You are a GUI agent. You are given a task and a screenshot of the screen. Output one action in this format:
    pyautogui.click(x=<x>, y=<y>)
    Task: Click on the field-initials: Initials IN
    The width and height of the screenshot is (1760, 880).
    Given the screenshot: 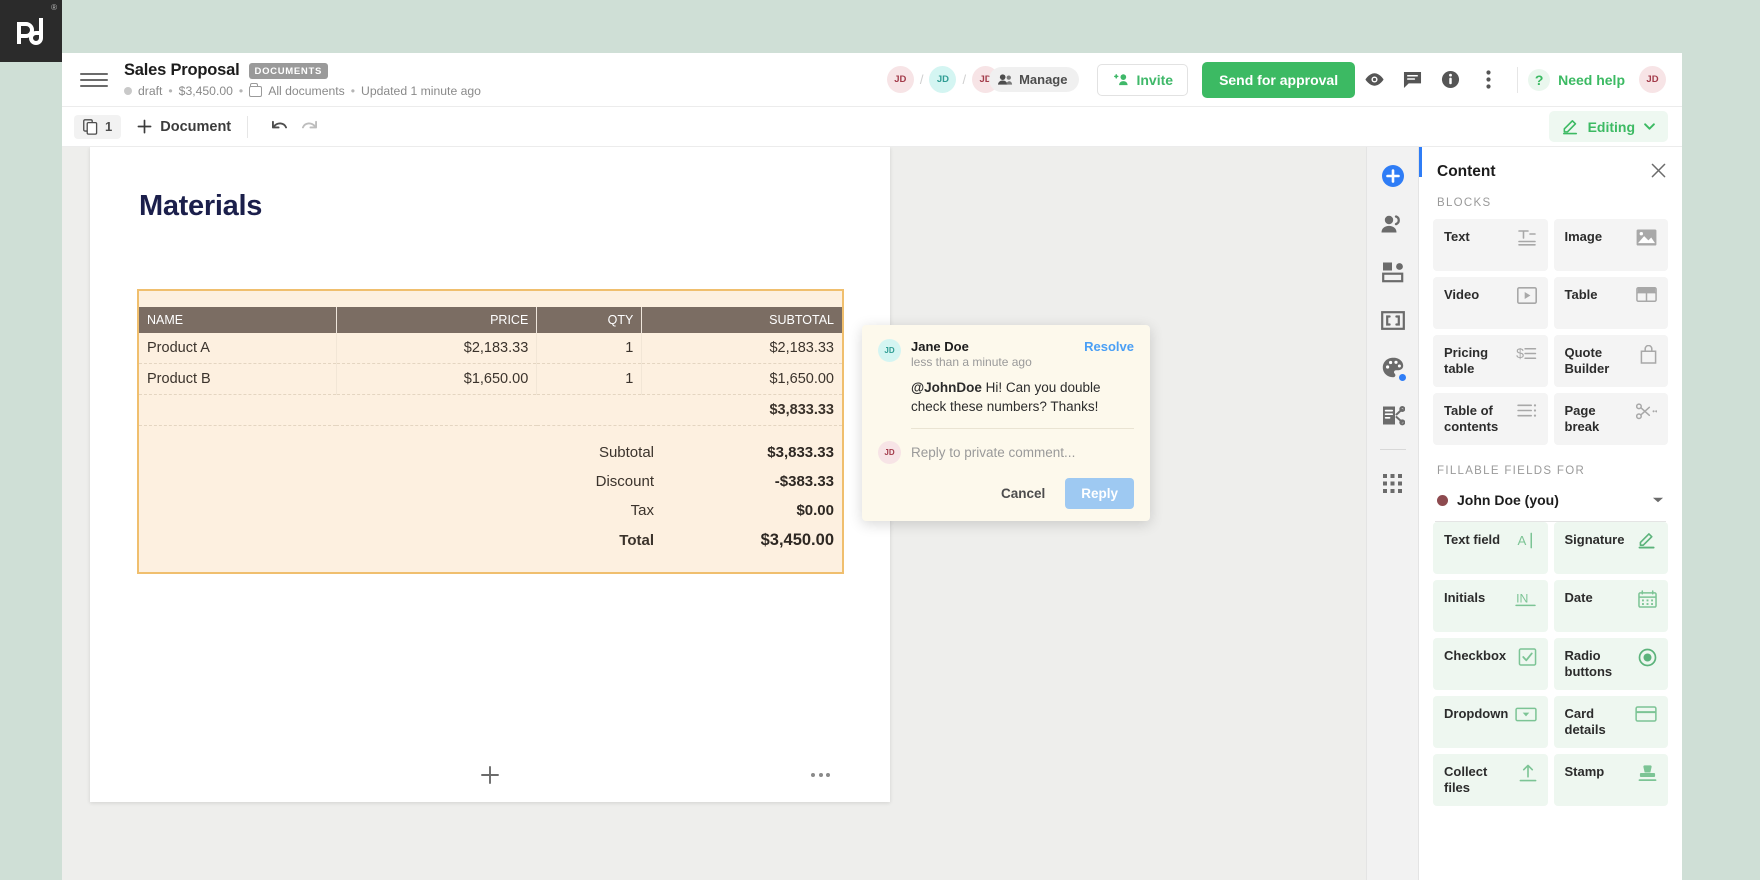 What is the action you would take?
    pyautogui.click(x=1490, y=606)
    